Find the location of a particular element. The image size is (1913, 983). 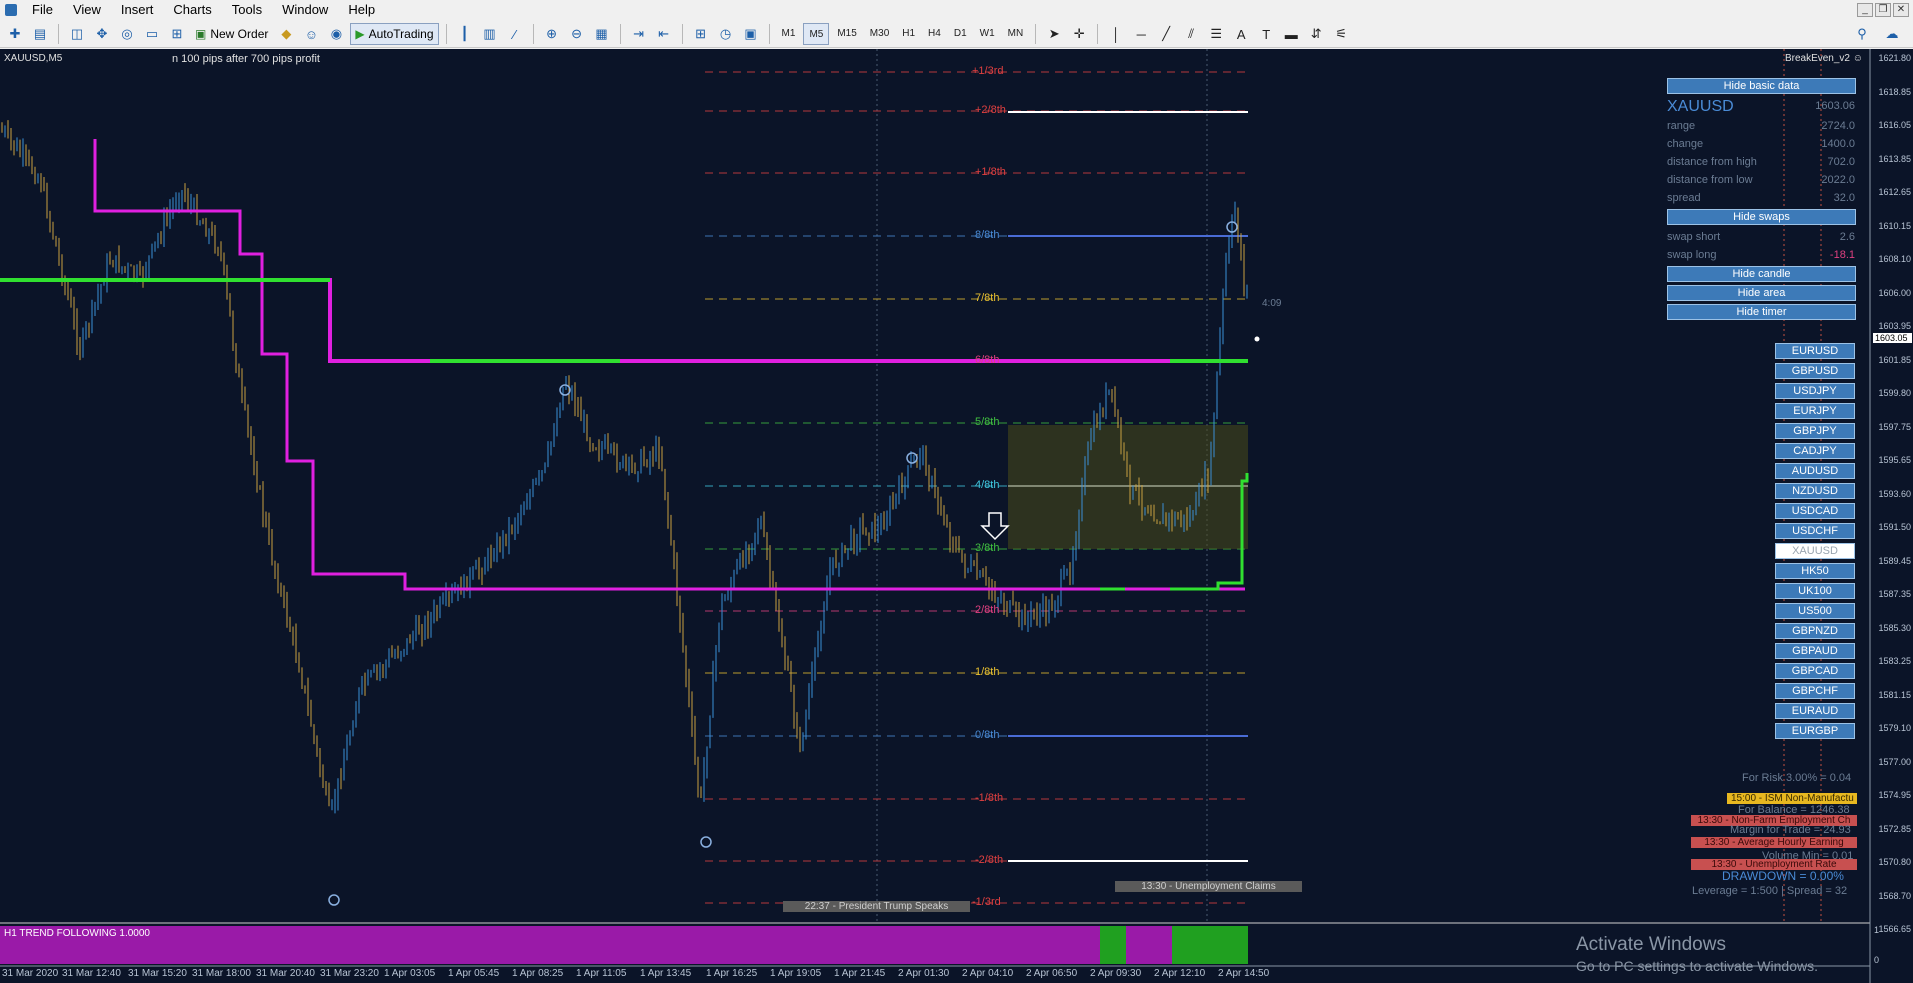

close-icon: ✕ is located at coordinates (1901, 10).